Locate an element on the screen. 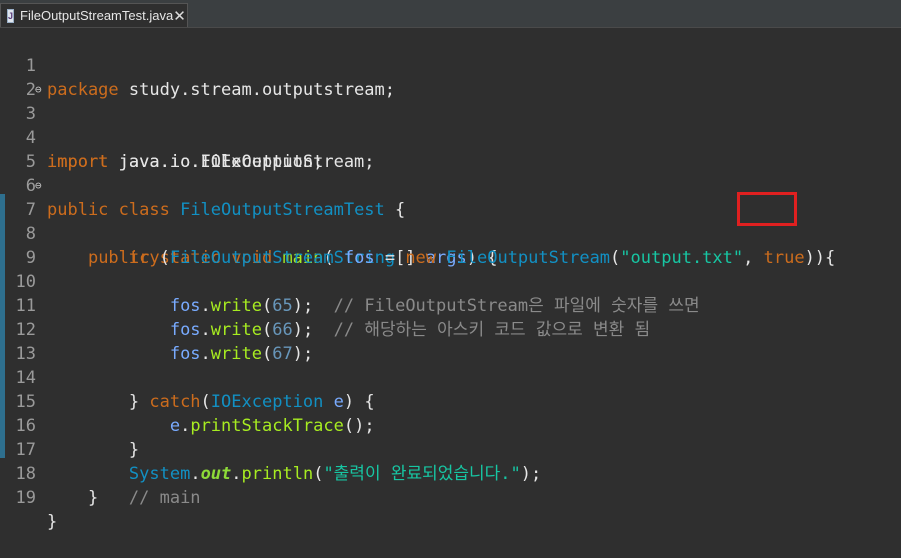 This screenshot has width=901, height=558. comment: // main is located at coordinates (164, 498).